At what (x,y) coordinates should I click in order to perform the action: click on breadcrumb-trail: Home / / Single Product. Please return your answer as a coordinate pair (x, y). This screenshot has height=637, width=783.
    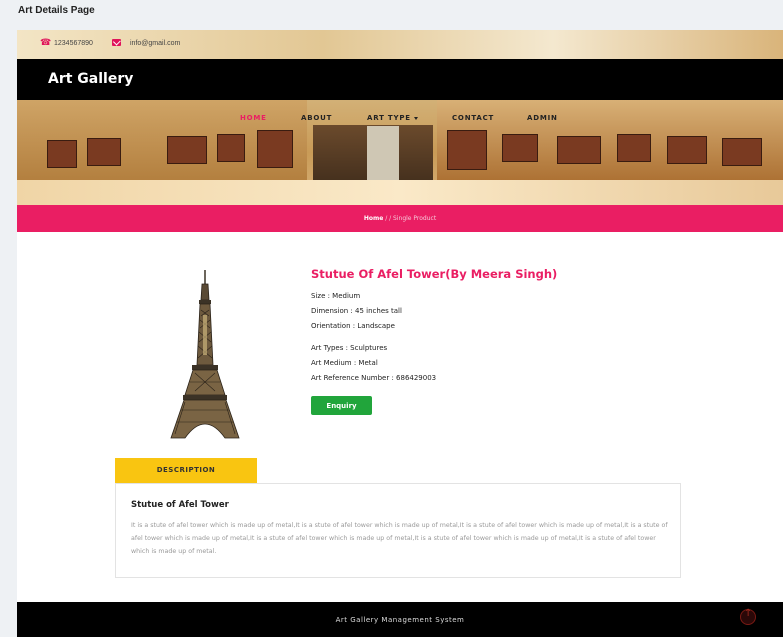
    Looking at the image, I should click on (400, 218).